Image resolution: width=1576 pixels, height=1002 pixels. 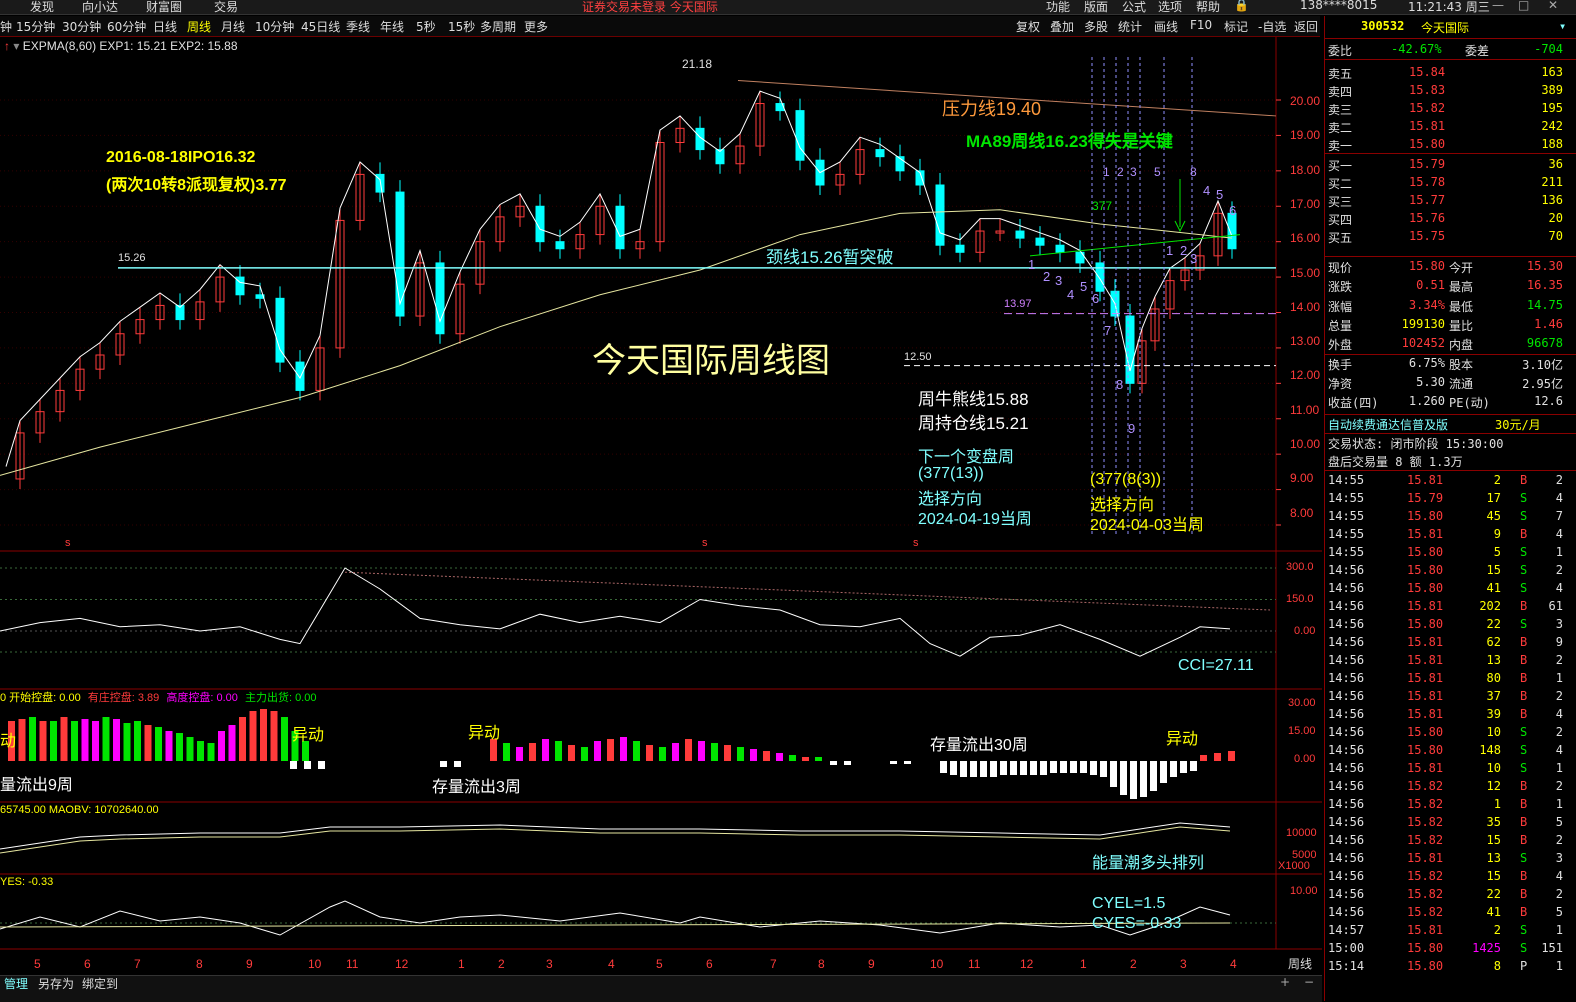 What do you see at coordinates (1201, 25) in the screenshot?
I see `btn-f10: F10` at bounding box center [1201, 25].